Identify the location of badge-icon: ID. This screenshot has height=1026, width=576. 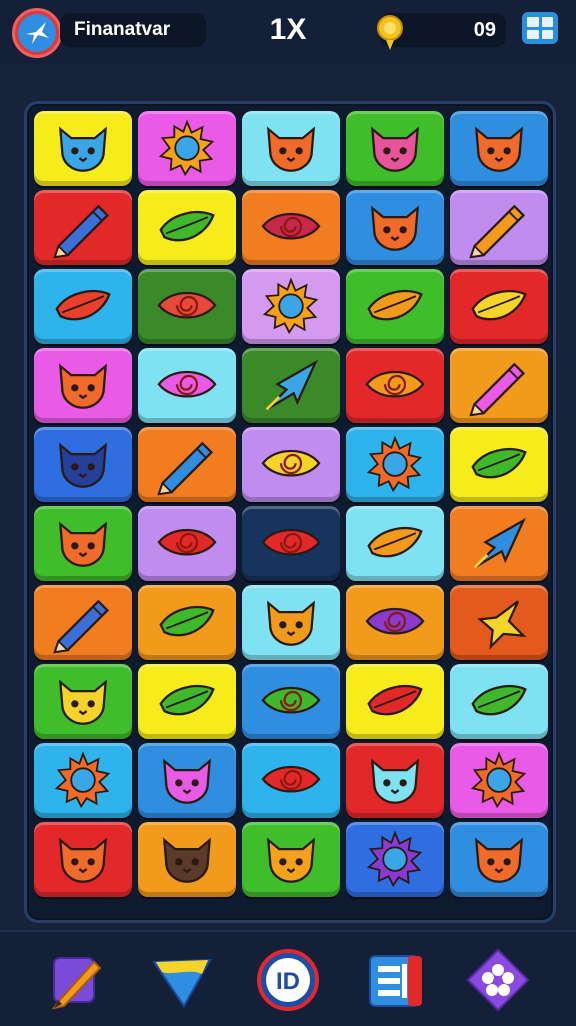
(288, 980).